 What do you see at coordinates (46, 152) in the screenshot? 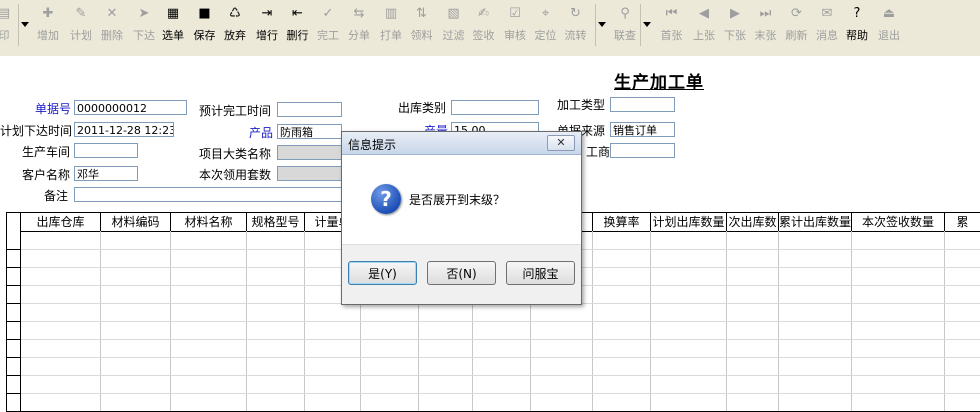
I see `workshop-label: 生产车间` at bounding box center [46, 152].